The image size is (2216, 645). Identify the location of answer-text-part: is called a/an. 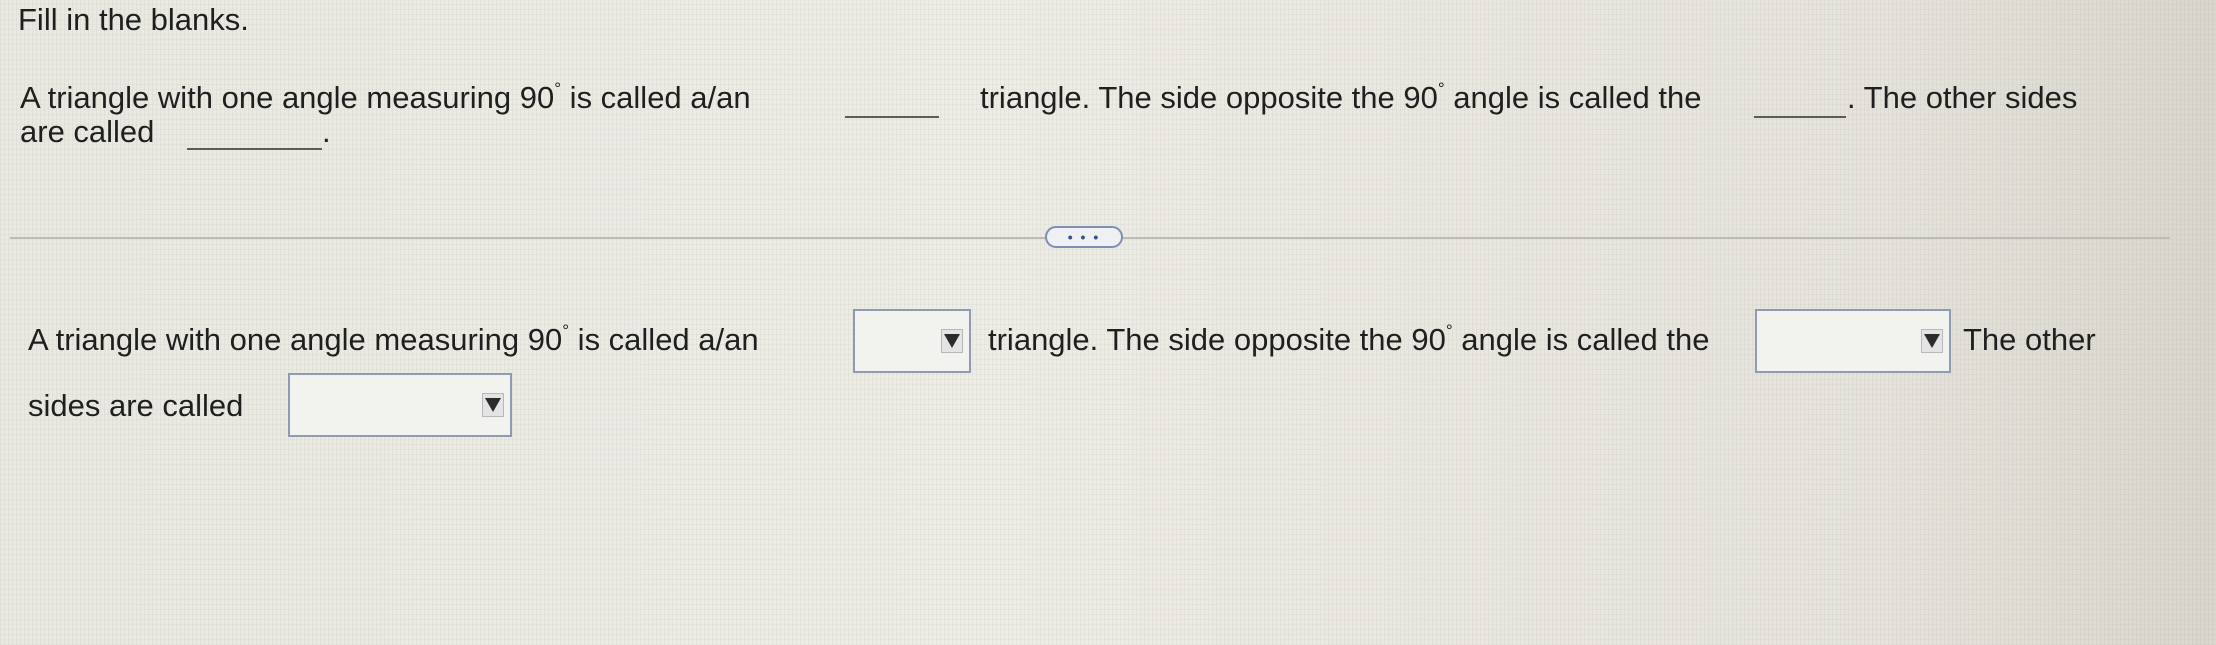
(664, 339).